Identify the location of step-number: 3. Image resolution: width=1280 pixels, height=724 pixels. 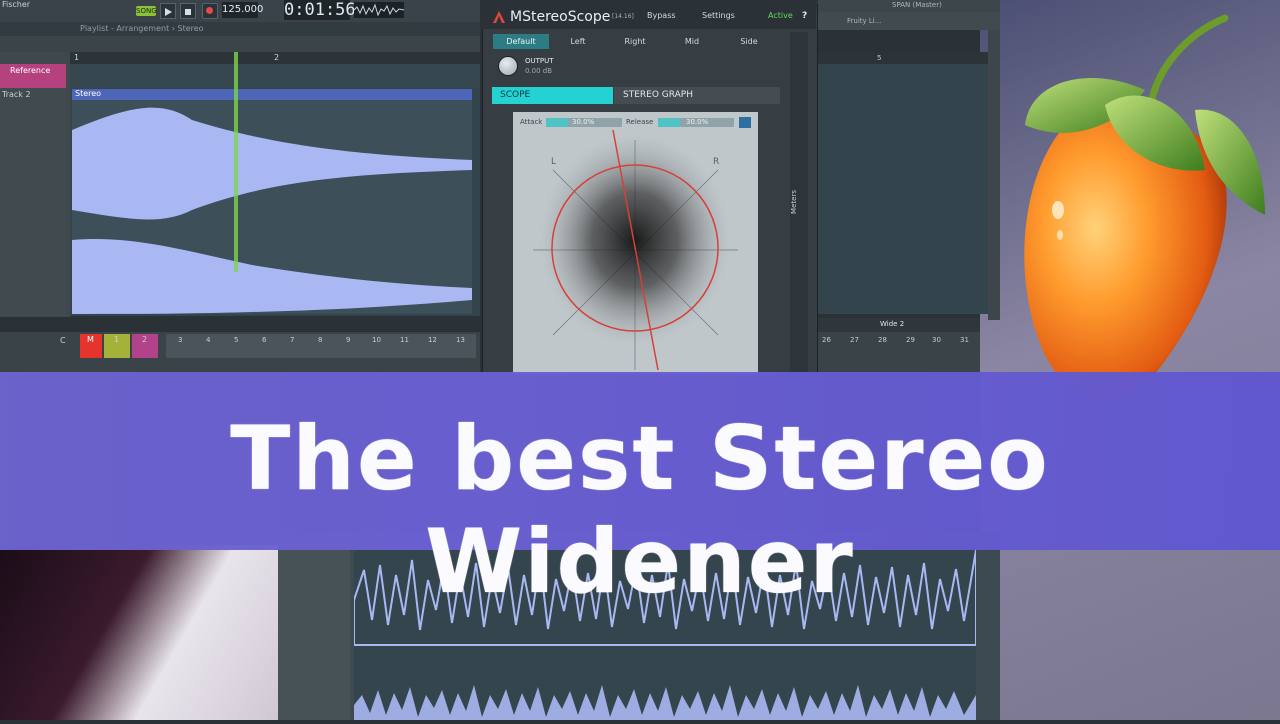
(180, 340).